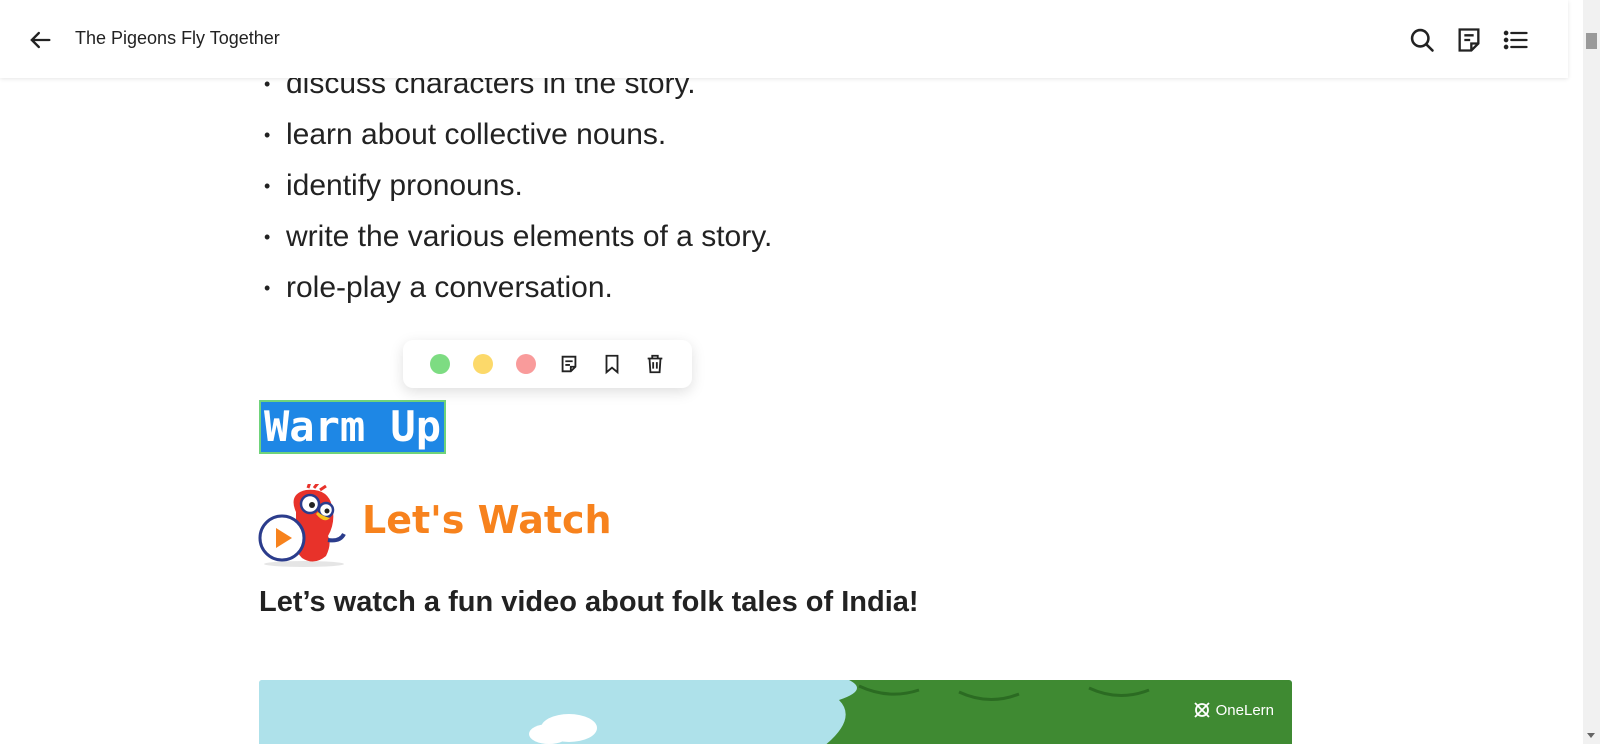 This screenshot has width=1600, height=744. What do you see at coordinates (440, 364) in the screenshot?
I see `highlight-green-button` at bounding box center [440, 364].